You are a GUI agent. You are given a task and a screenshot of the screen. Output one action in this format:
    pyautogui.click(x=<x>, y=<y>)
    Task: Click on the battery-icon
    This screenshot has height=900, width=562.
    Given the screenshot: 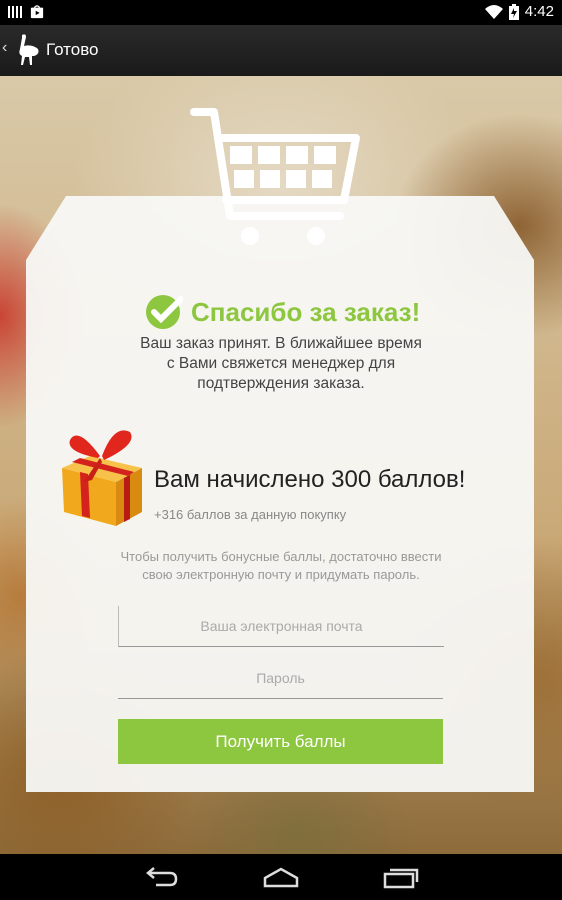 What is the action you would take?
    pyautogui.click(x=513, y=11)
    